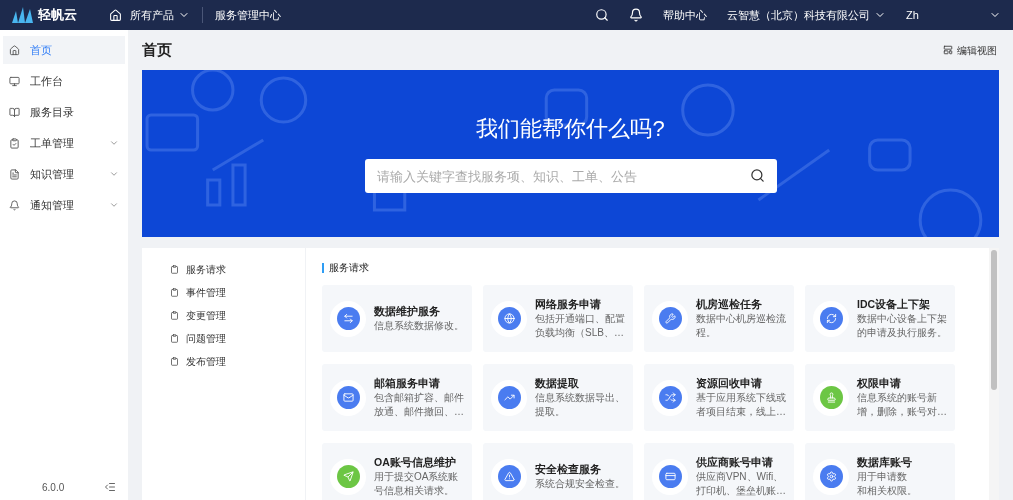 The width and height of the screenshot is (1013, 500). I want to click on card-description: 和相关权限。, so click(887, 491).